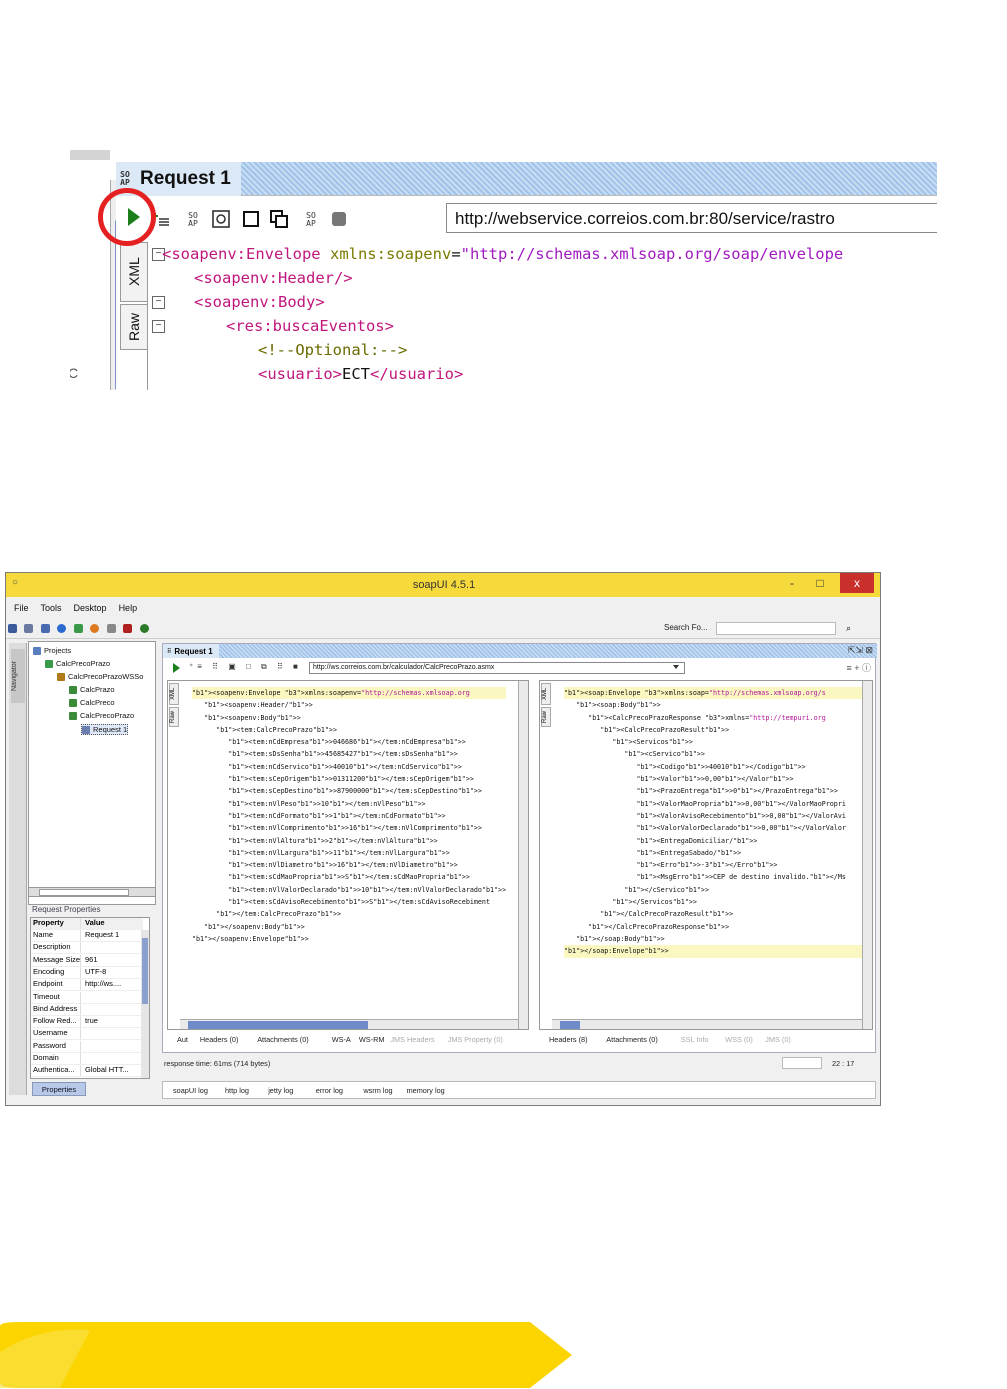 The height and width of the screenshot is (1389, 1007). I want to click on save-icon, so click(45, 628).